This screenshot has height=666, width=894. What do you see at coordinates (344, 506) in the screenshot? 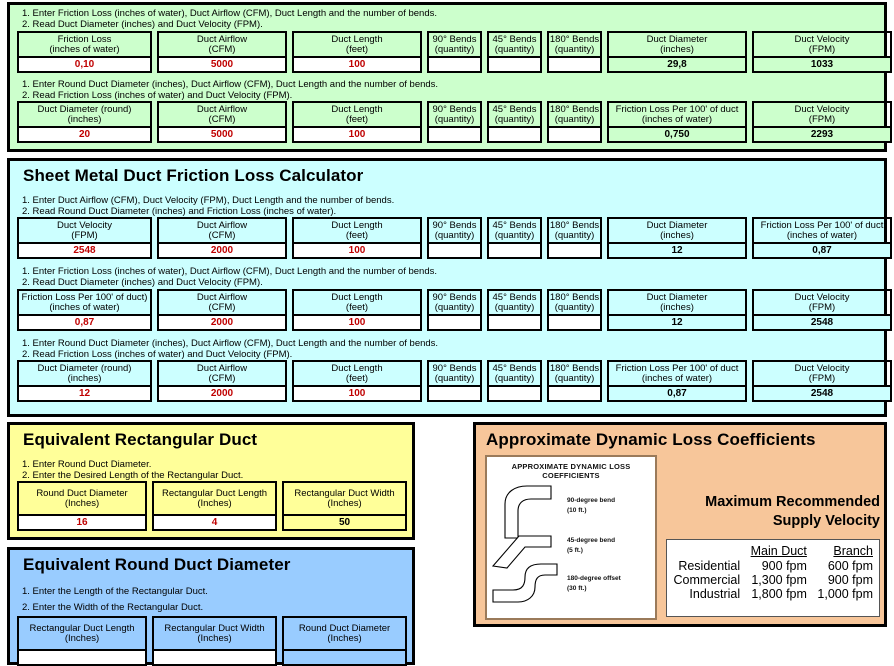
I see `field-rectangular-duct-width: Rectangular Duct Width (Inches) 50` at bounding box center [344, 506].